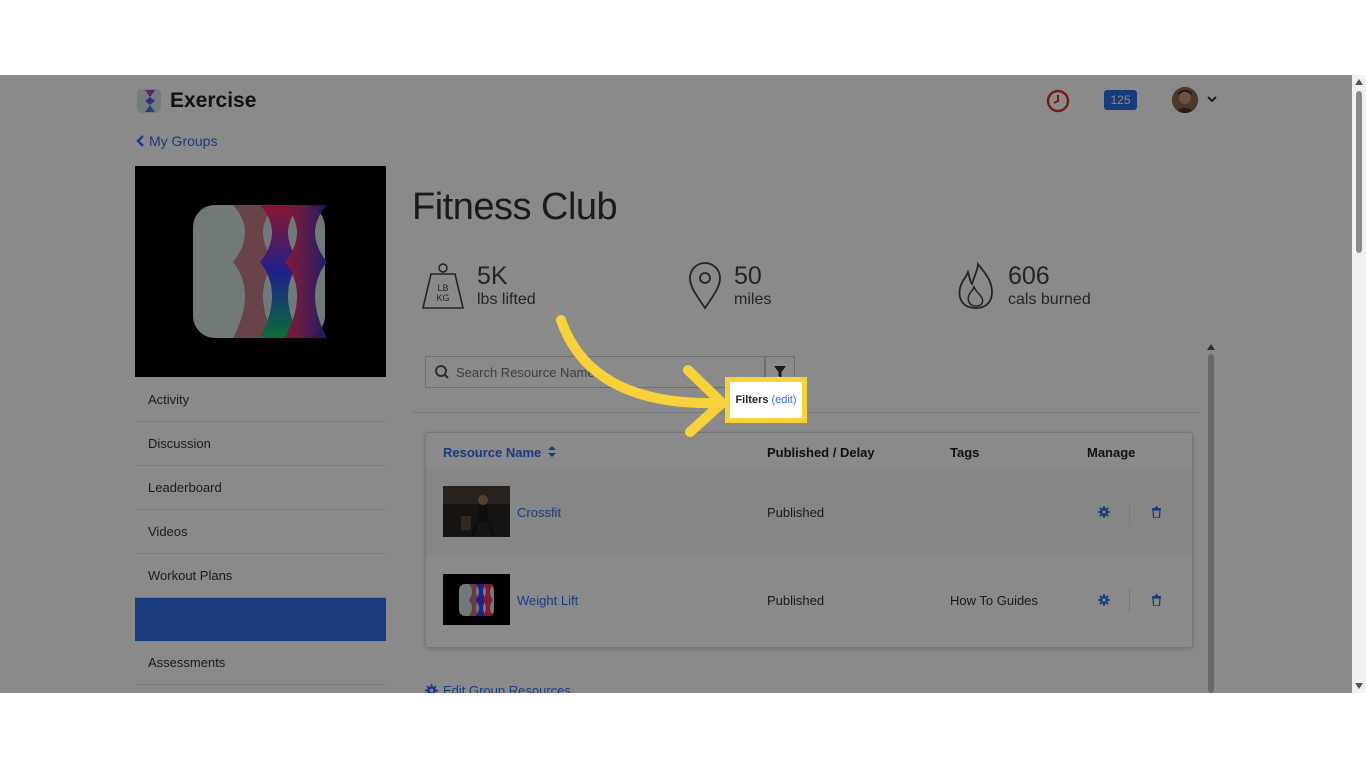 The height and width of the screenshot is (768, 1366). Describe the element at coordinates (641, 376) in the screenshot. I see `tutorial-arrow` at that location.